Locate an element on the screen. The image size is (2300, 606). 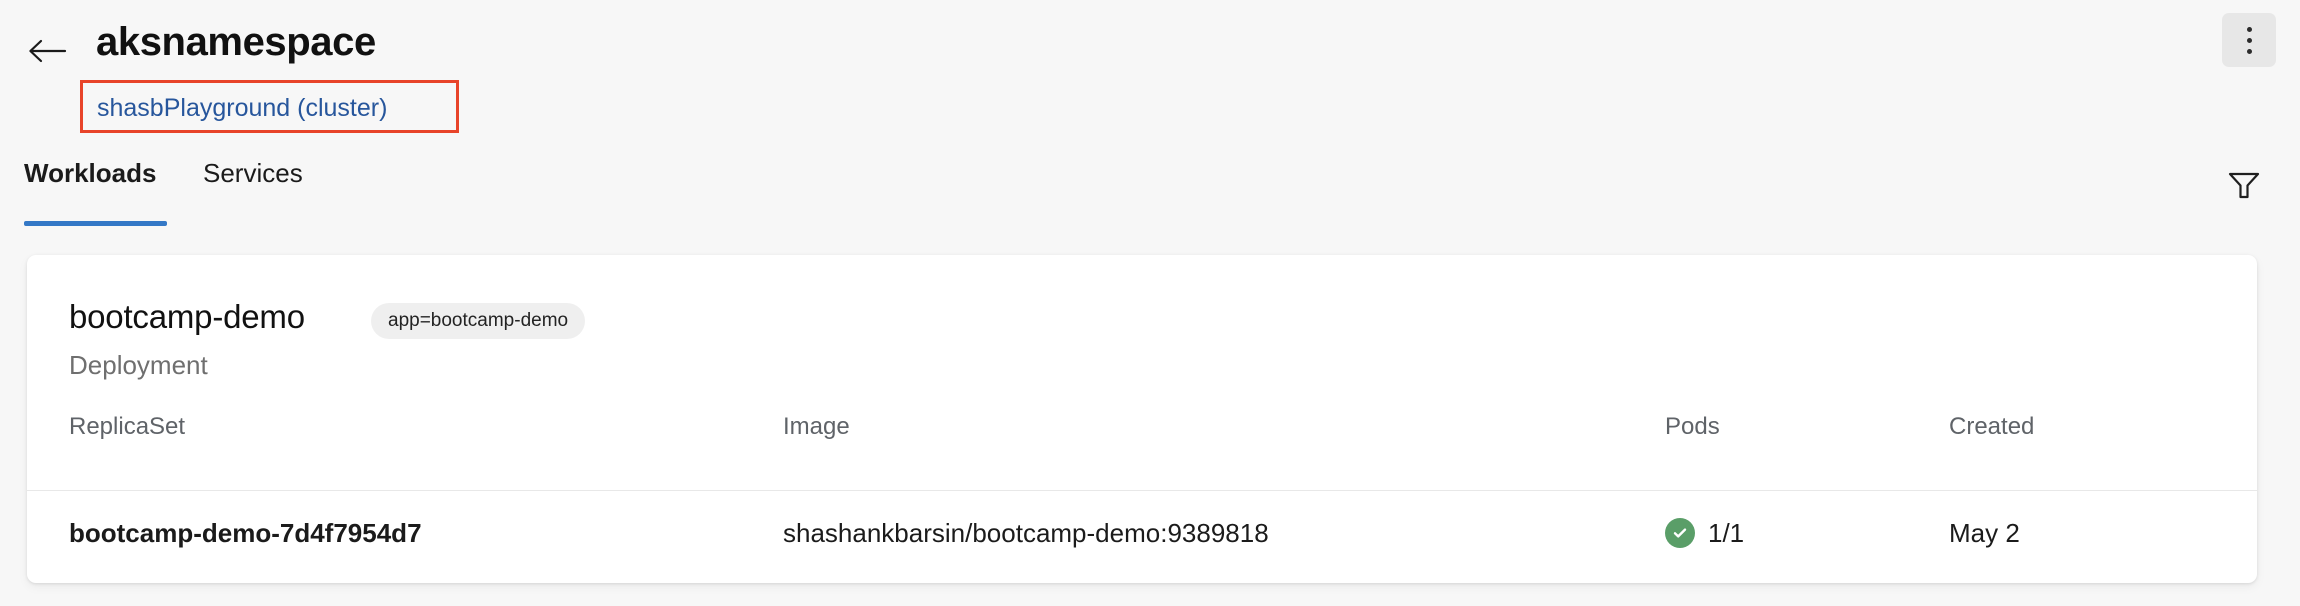
overflow-menu-button is located at coordinates (2249, 40).